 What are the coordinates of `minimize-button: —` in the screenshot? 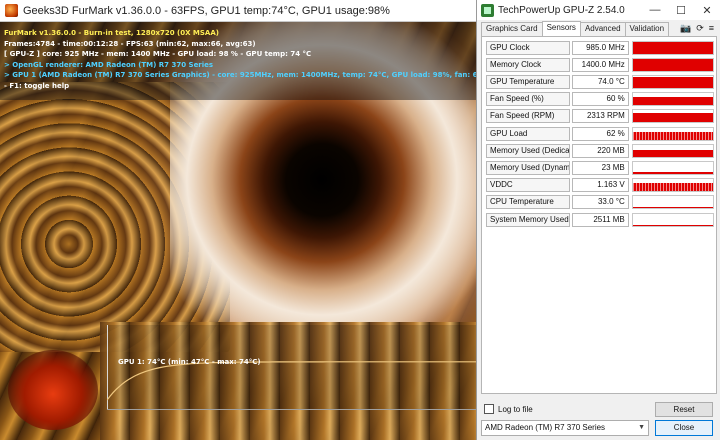 It's located at (655, 10).